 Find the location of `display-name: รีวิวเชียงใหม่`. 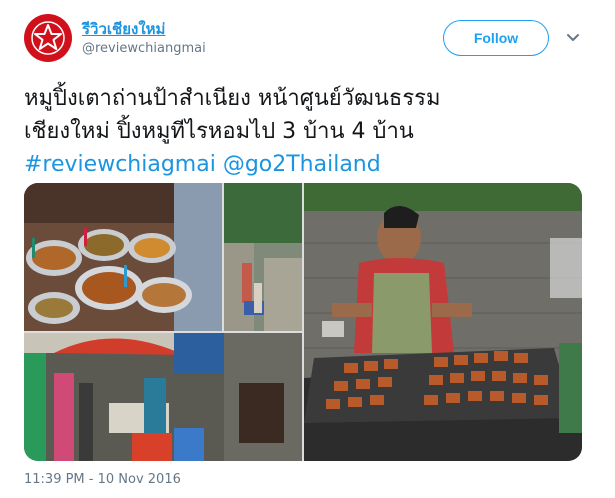

display-name: รีวิวเชียงใหม่ is located at coordinates (123, 29).